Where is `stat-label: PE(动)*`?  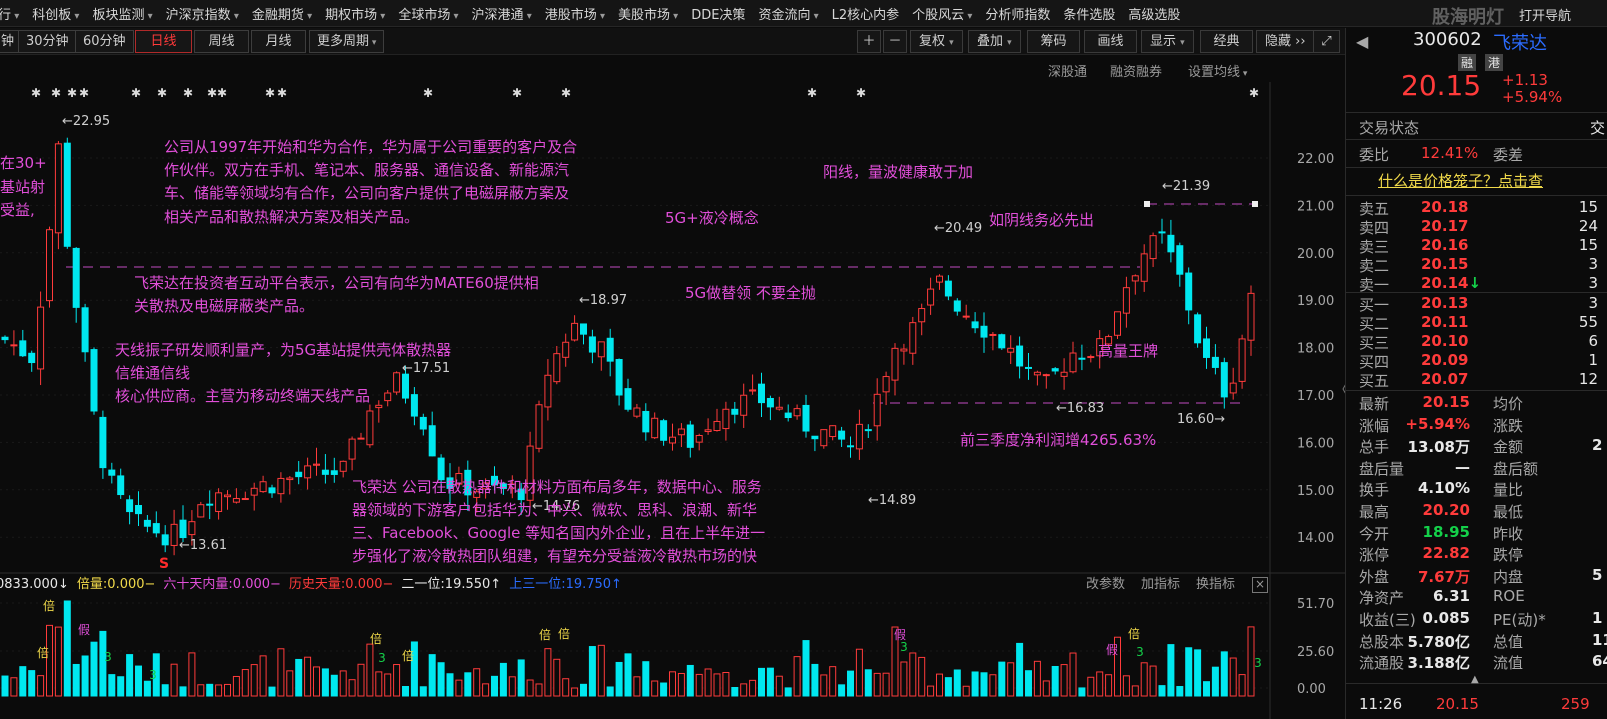
stat-label: PE(动)* is located at coordinates (1519, 620).